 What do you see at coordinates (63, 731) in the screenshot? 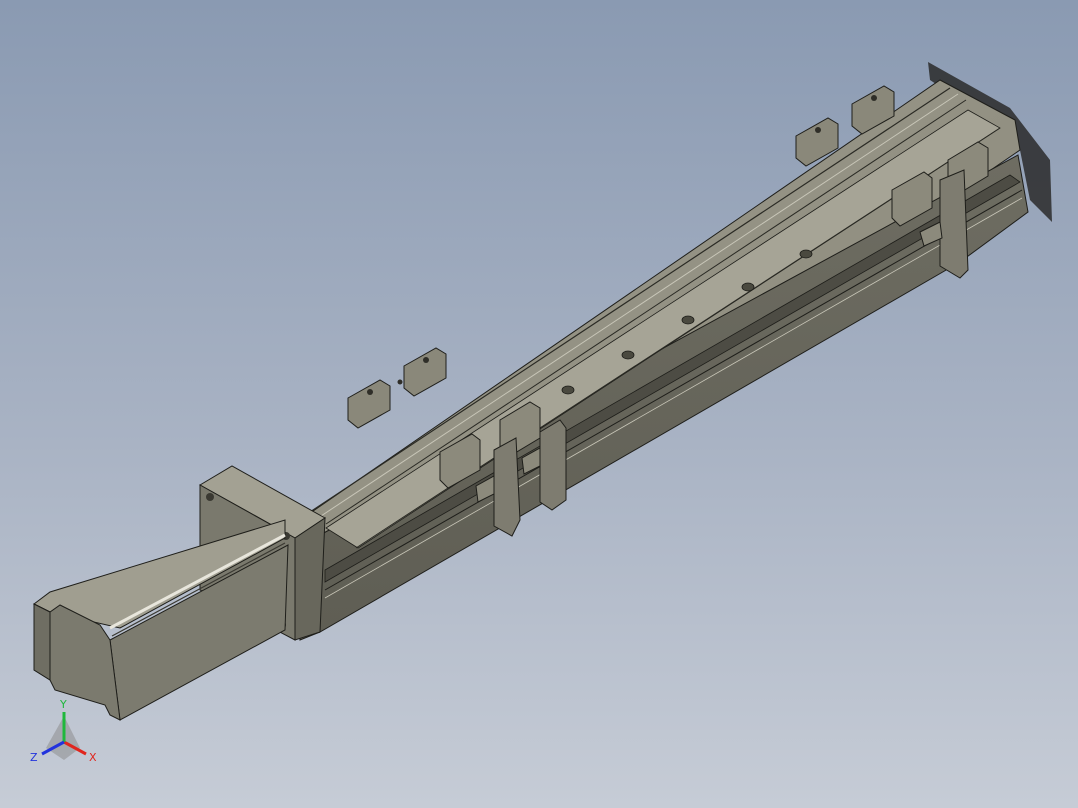
I see `orientation-triad: X Y Z` at bounding box center [63, 731].